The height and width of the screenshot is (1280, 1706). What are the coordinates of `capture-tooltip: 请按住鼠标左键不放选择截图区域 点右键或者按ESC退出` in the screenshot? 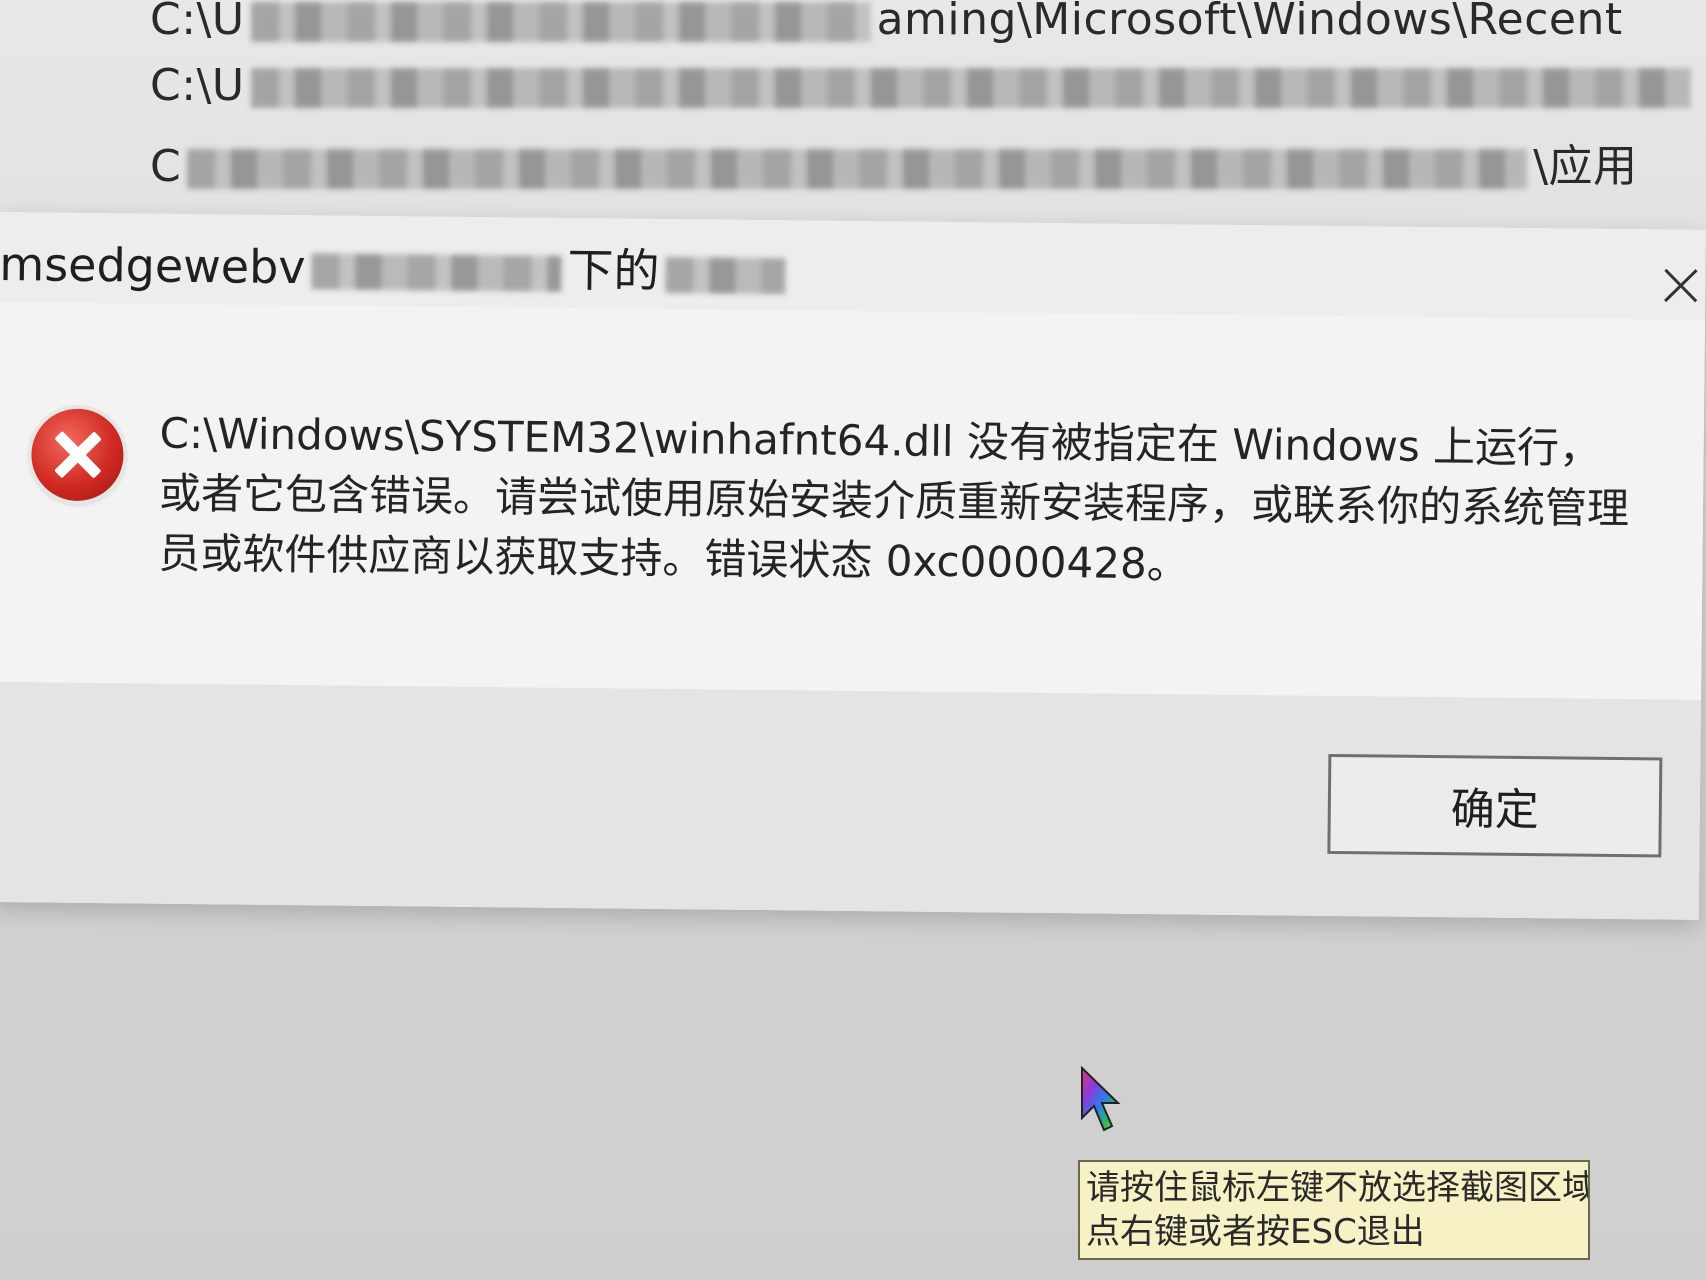 It's located at (1334, 1210).